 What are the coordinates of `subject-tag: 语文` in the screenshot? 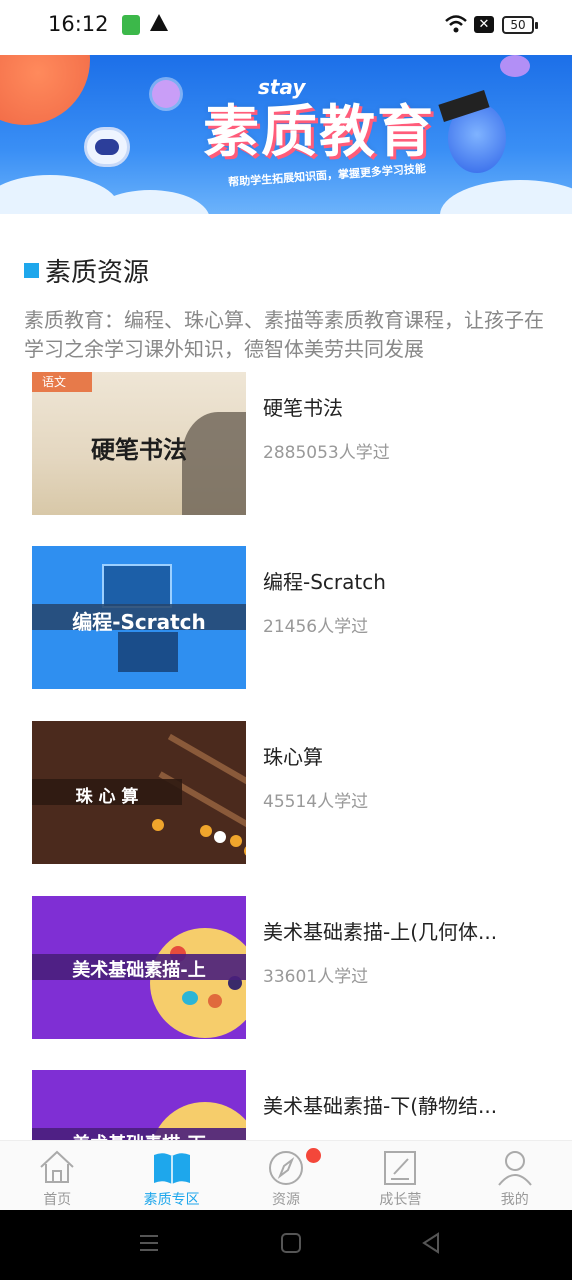 It's located at (54, 382).